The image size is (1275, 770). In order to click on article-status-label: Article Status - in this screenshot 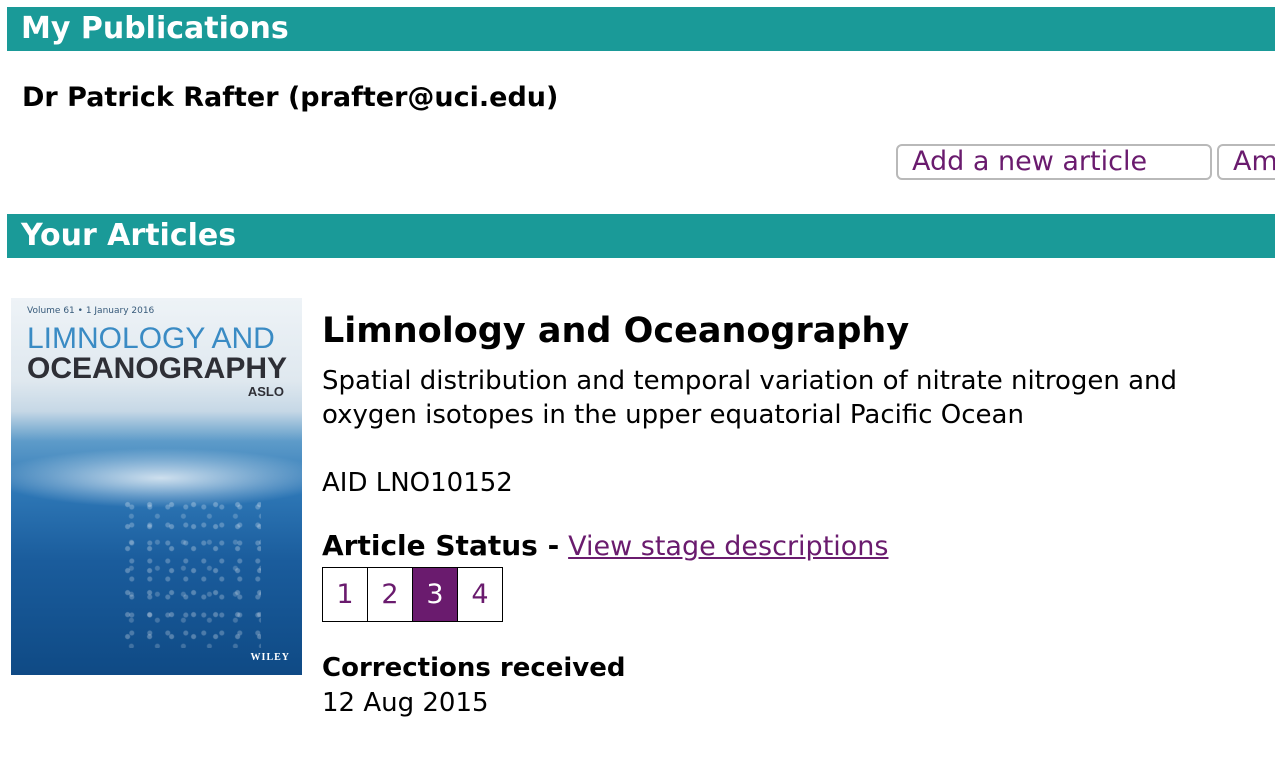, I will do `click(441, 545)`.